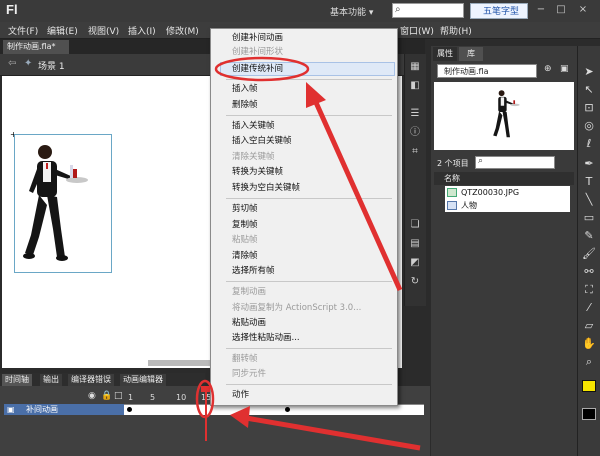 The width and height of the screenshot is (600, 456). What do you see at coordinates (333, 433) in the screenshot?
I see `annotation-arrow-left` at bounding box center [333, 433].